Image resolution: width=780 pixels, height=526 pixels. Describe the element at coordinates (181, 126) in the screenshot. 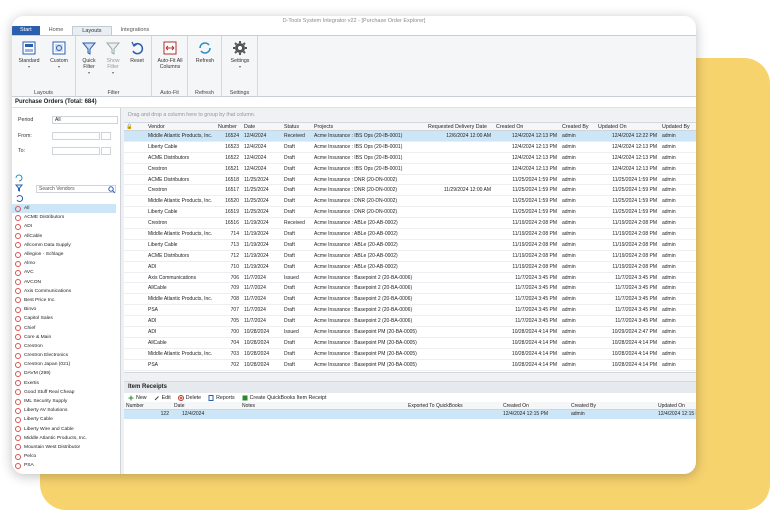

I see `column-header: Vendor` at that location.